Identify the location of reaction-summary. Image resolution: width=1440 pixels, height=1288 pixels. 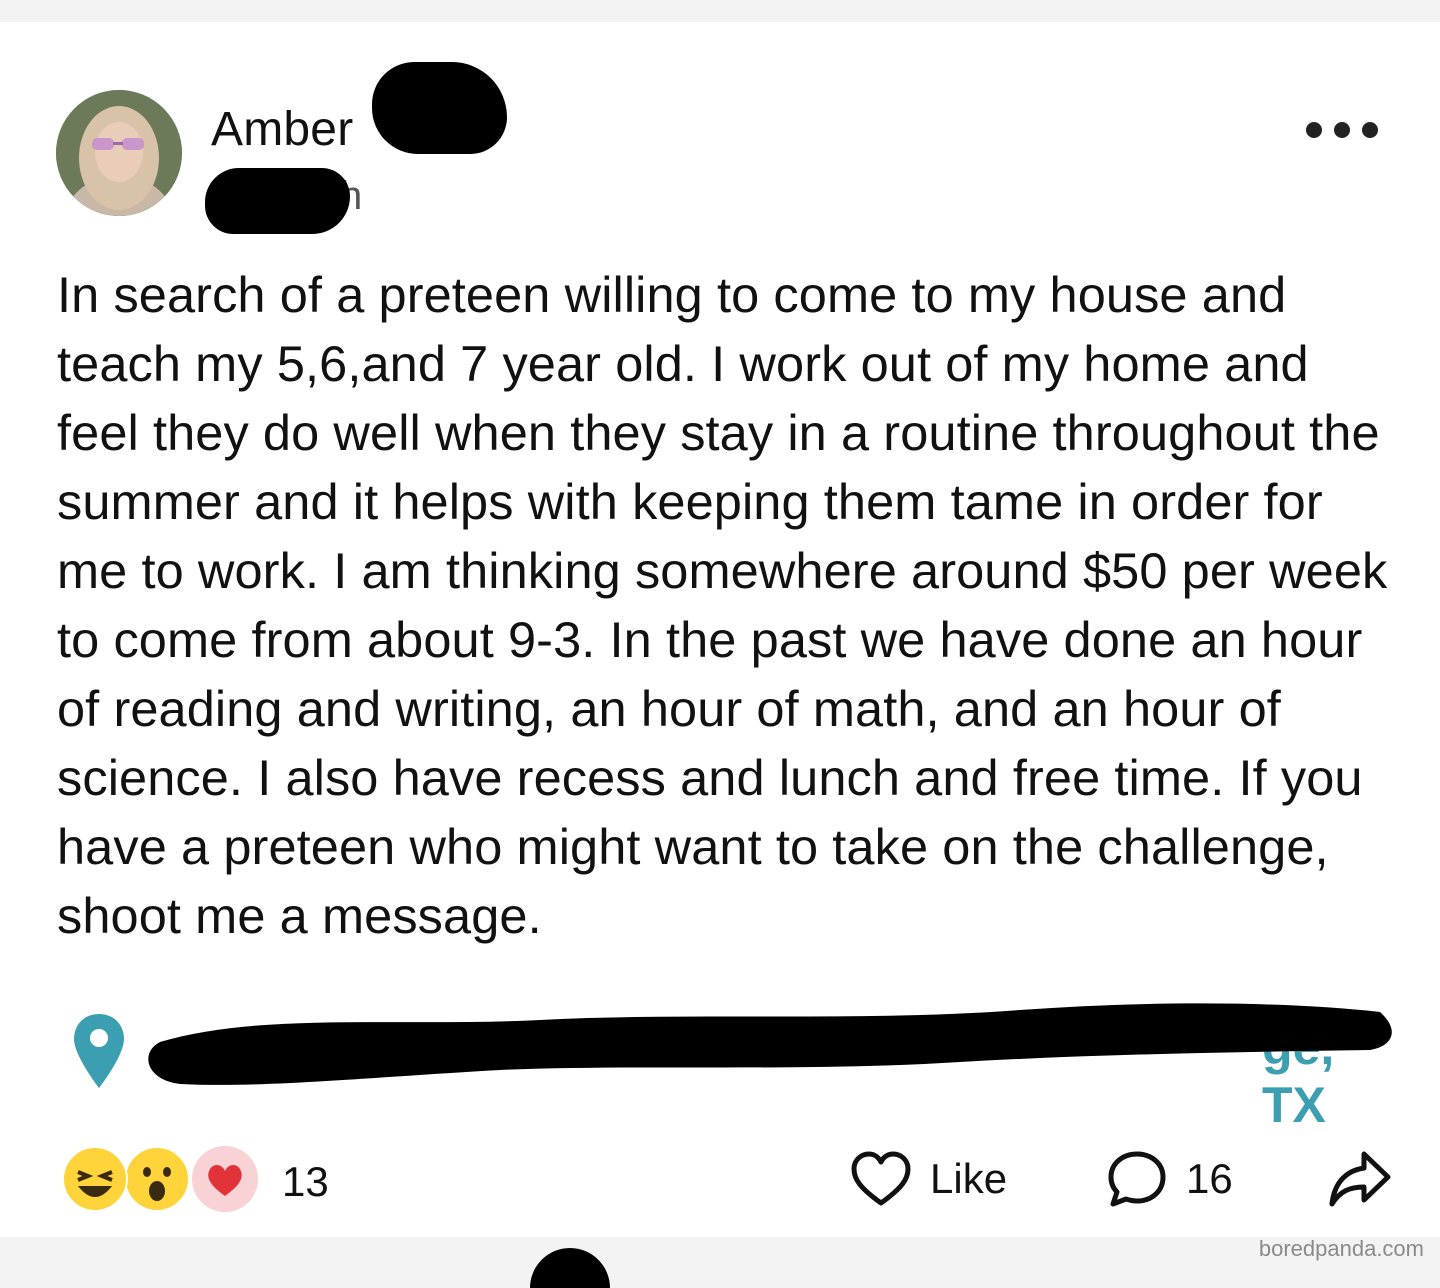
(162, 1181).